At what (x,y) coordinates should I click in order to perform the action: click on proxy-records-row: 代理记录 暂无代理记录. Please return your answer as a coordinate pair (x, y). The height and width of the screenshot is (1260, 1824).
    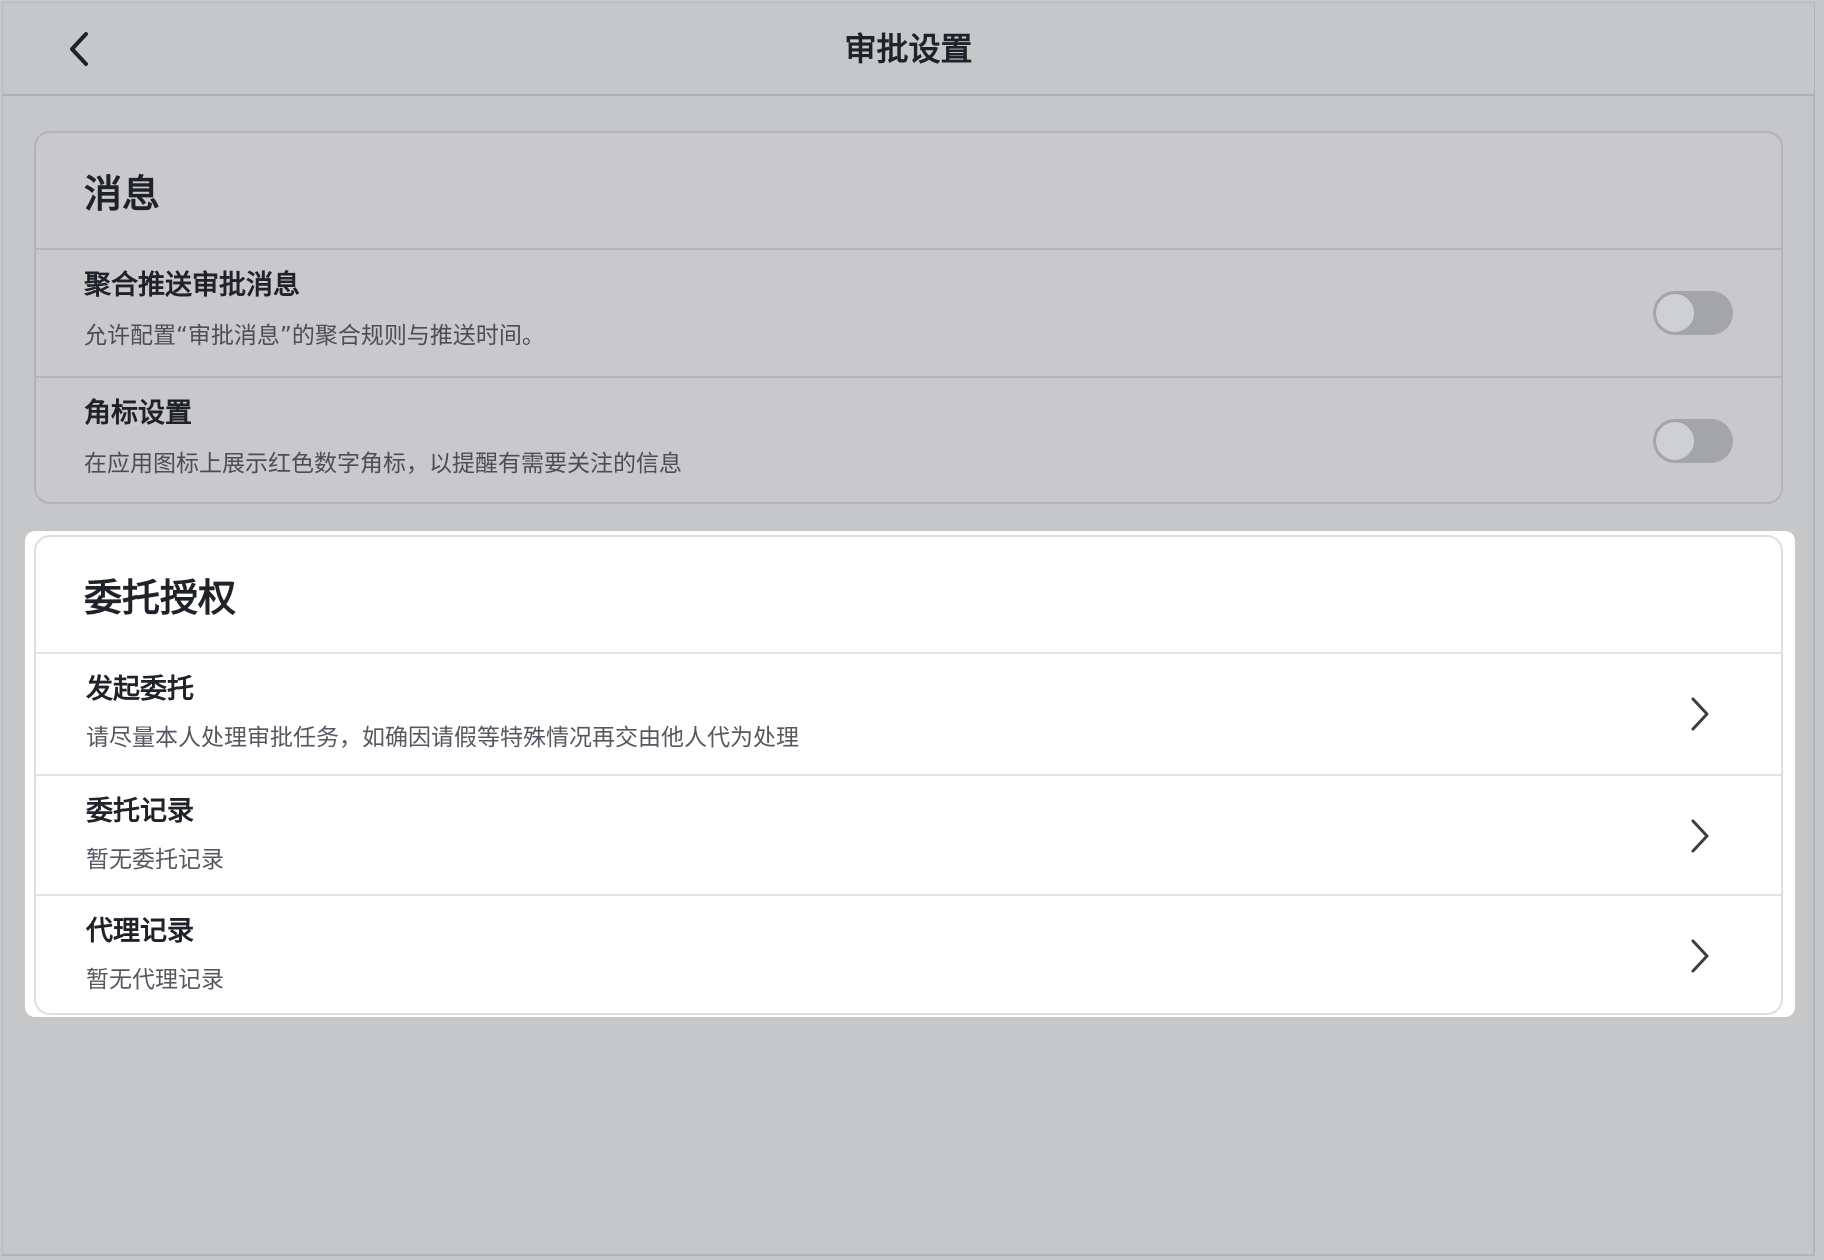
    Looking at the image, I should click on (908, 953).